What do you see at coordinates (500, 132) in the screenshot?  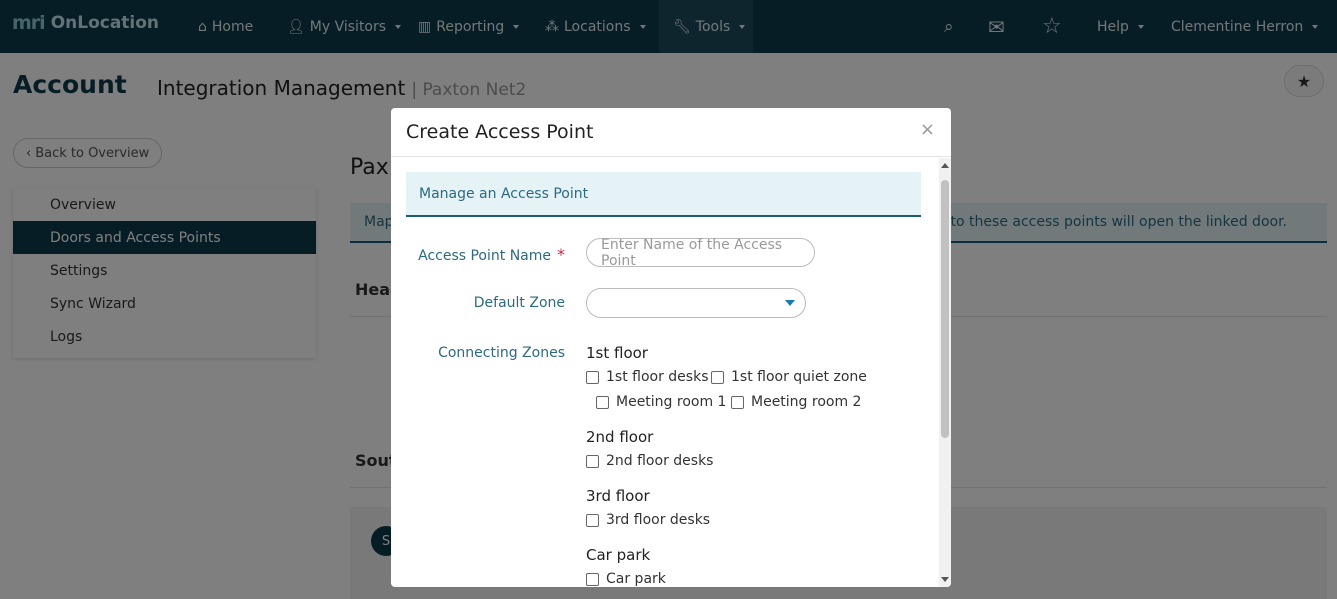 I see `modal-title: Create Access Point` at bounding box center [500, 132].